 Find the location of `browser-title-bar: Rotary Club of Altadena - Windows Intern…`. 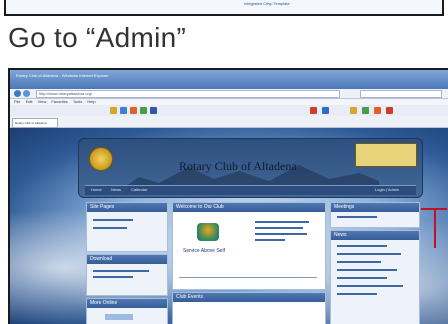

browser-title-bar: Rotary Club of Altadena - Windows Intern… is located at coordinates (229, 79).